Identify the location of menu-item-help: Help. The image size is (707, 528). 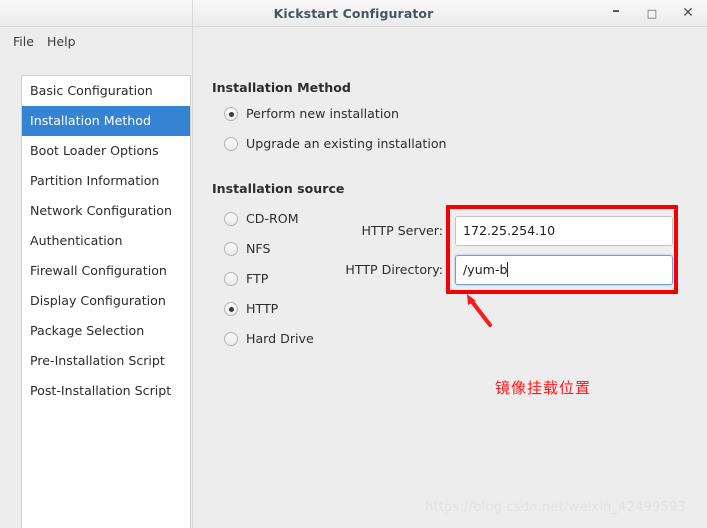
(61, 41).